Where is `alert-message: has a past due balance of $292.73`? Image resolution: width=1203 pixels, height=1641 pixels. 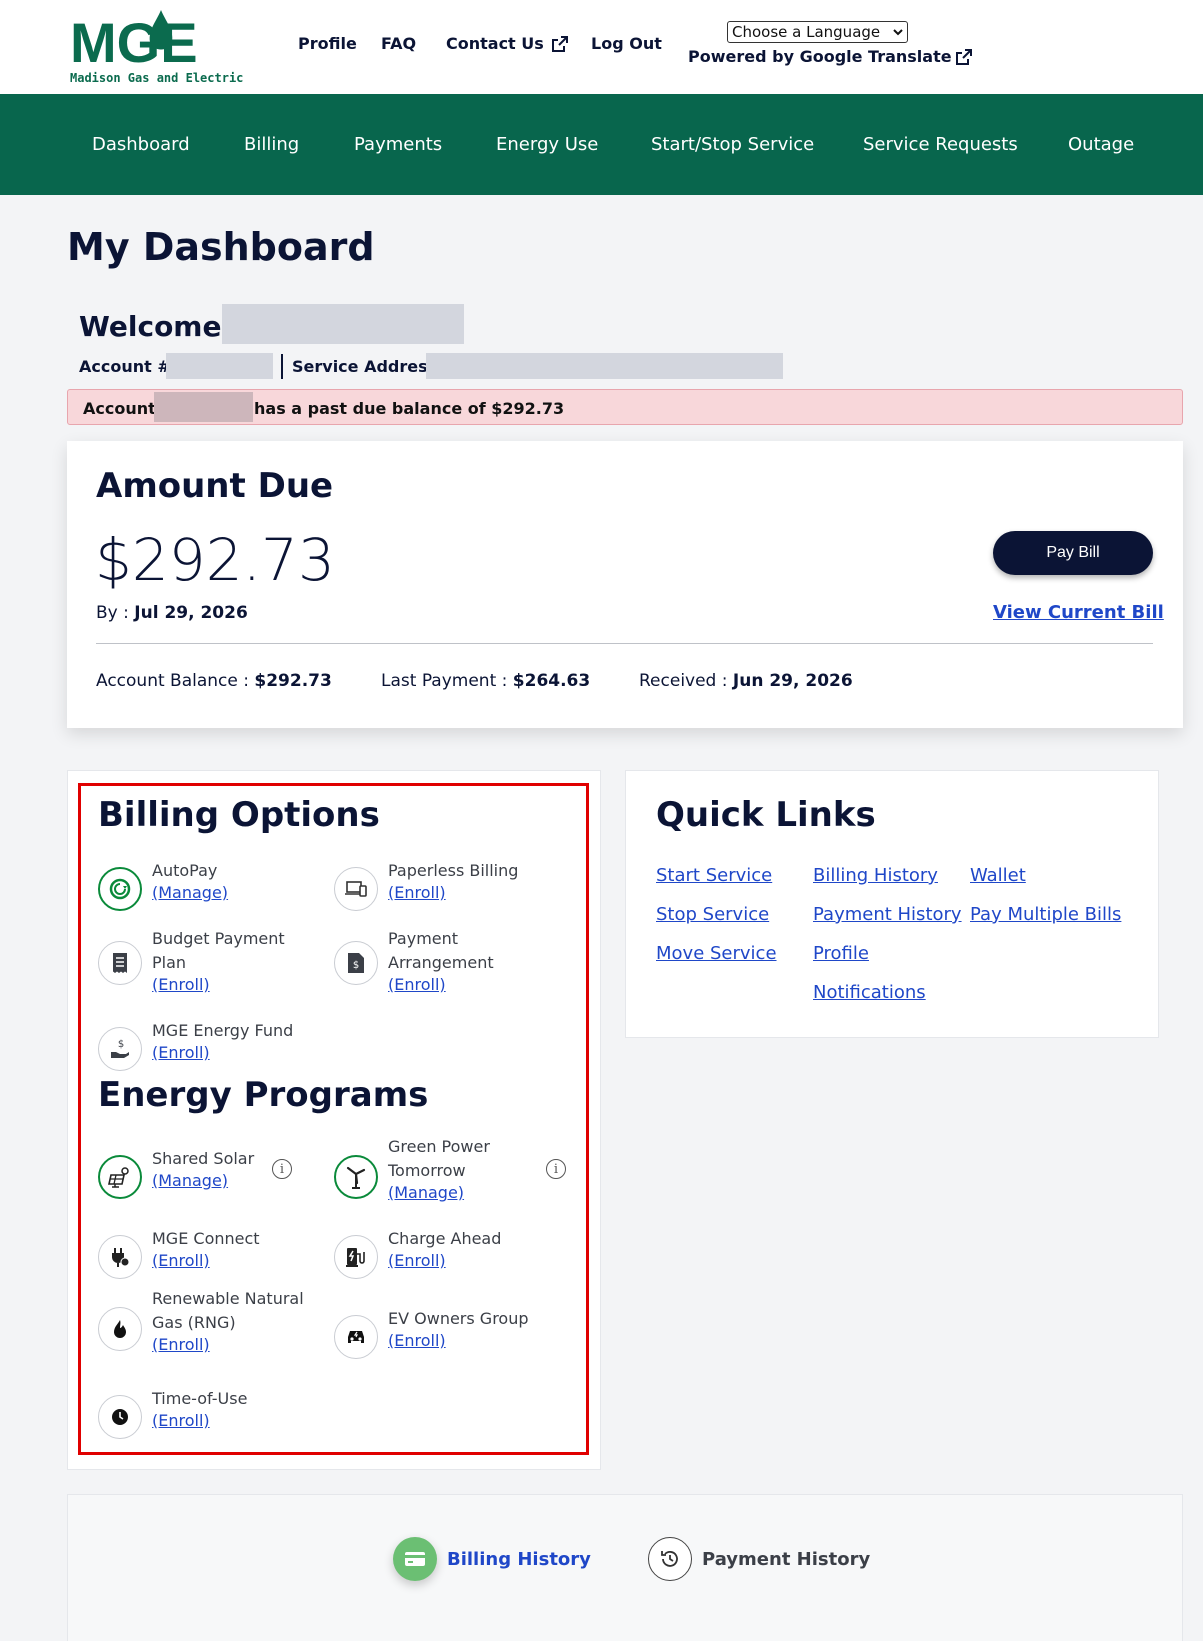
alert-message: has a past due balance of $292.73 is located at coordinates (409, 408).